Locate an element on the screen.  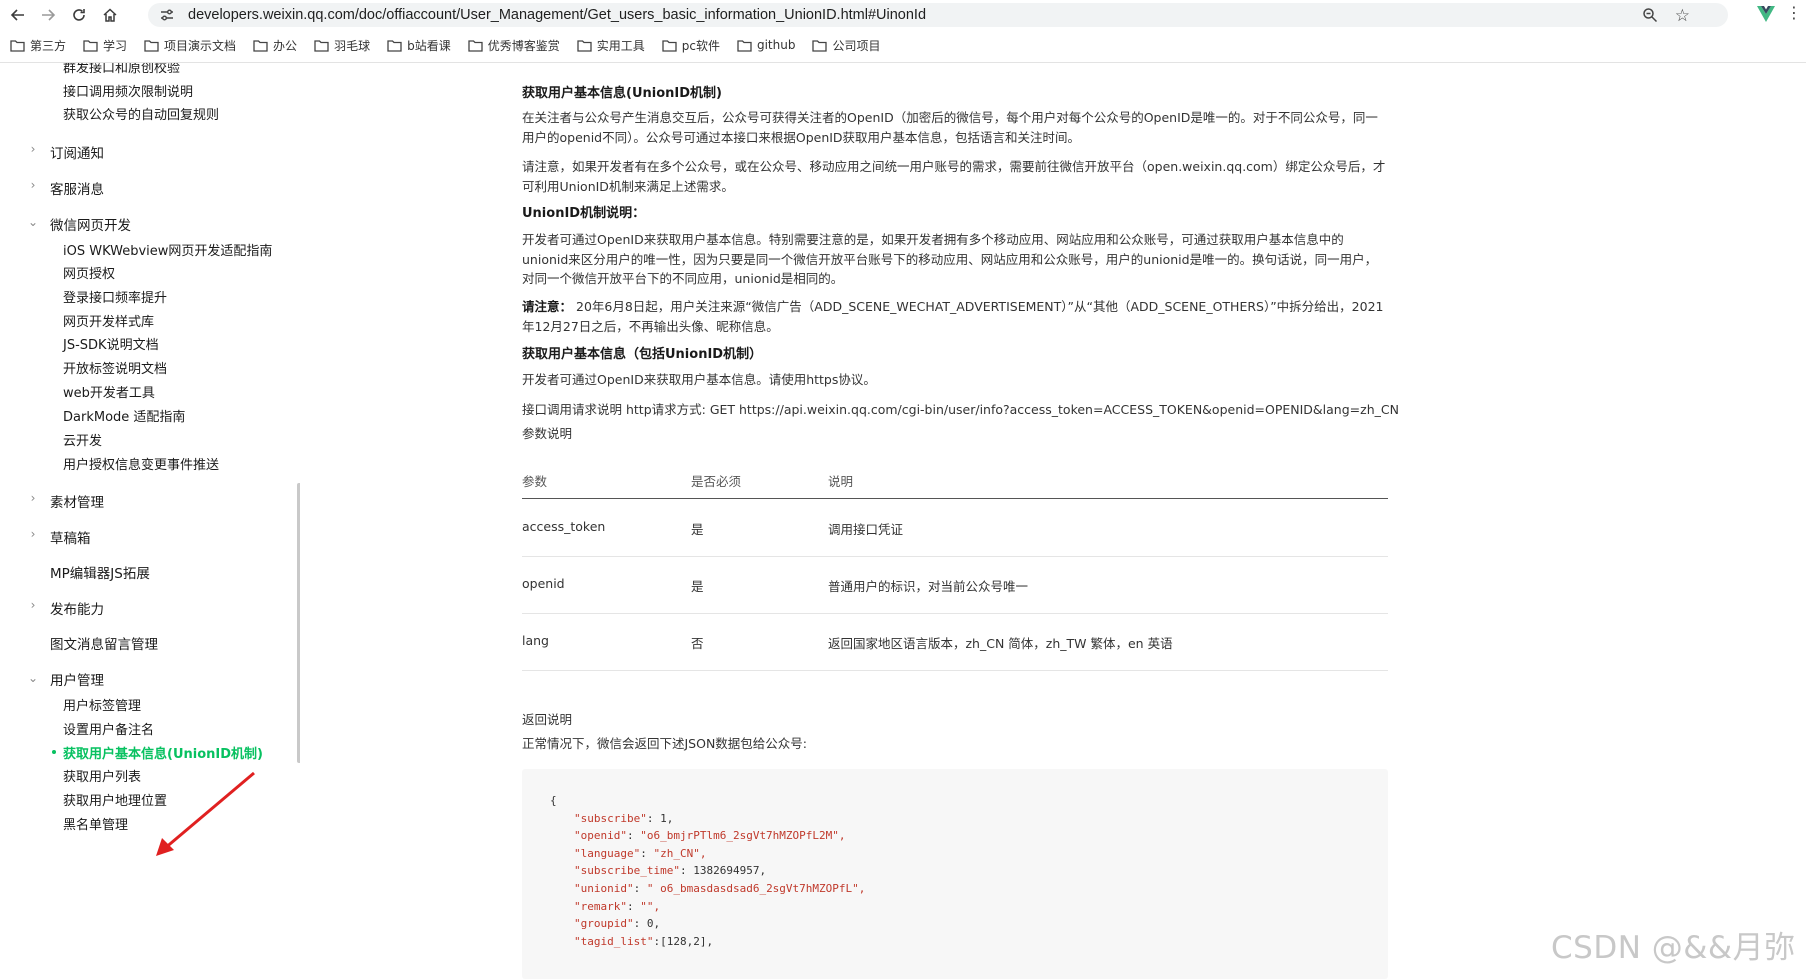
bookmark-item: github is located at coordinates (766, 45).